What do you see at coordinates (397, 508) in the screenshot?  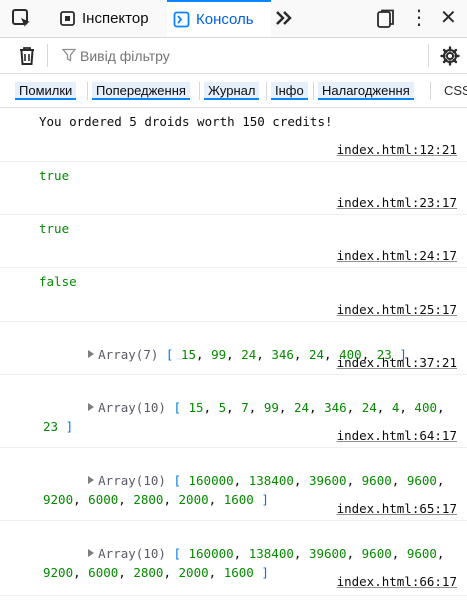 I see `source-link: index.html:65:17` at bounding box center [397, 508].